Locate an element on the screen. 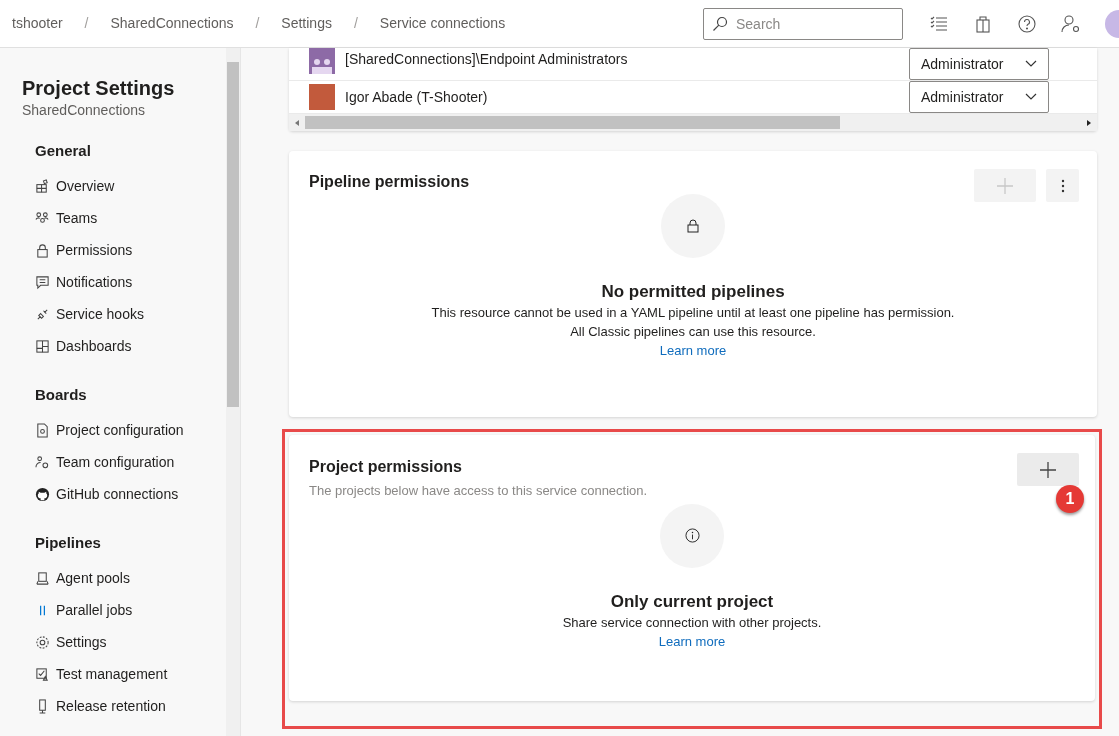 The width and height of the screenshot is (1119, 736). sidebar-item: Project configuration is located at coordinates (130, 430).